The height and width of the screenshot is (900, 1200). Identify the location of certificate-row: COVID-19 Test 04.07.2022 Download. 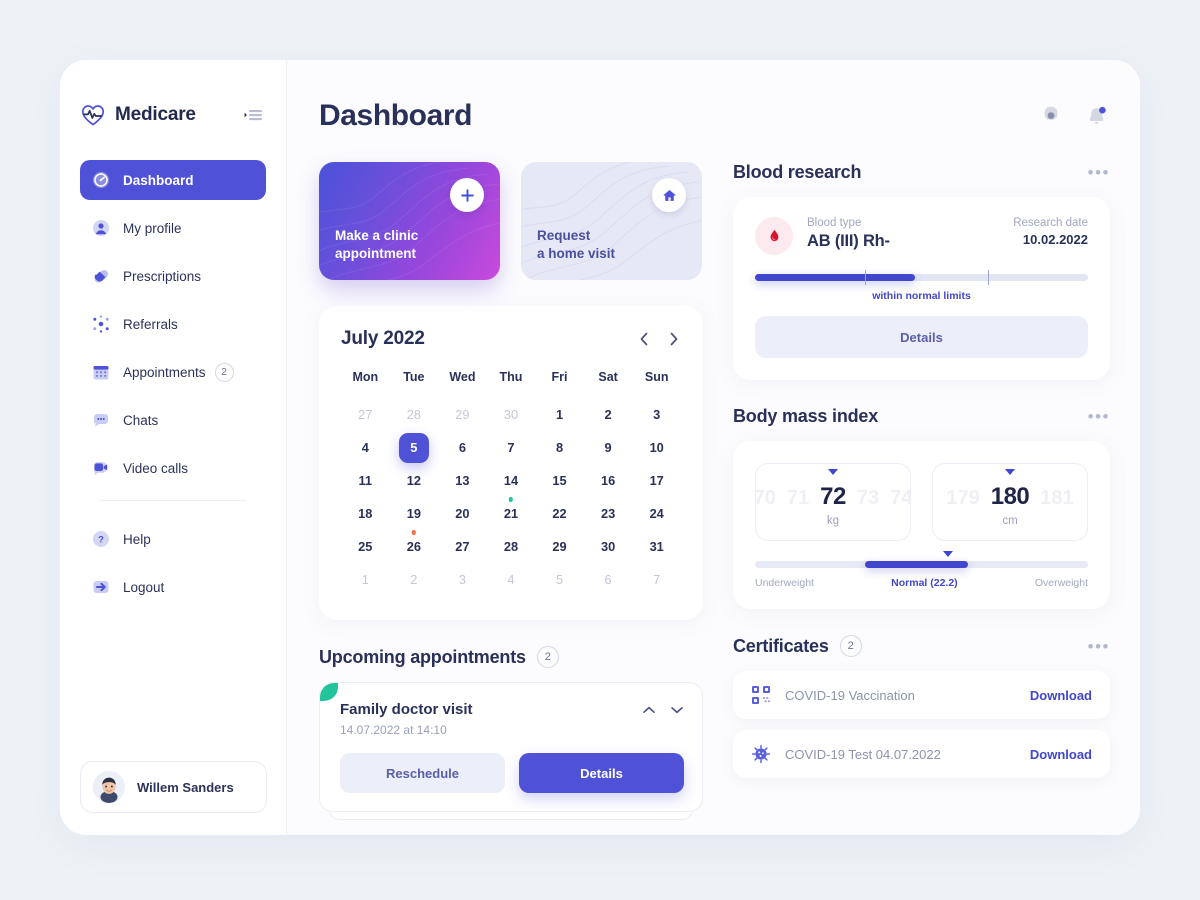
(921, 754).